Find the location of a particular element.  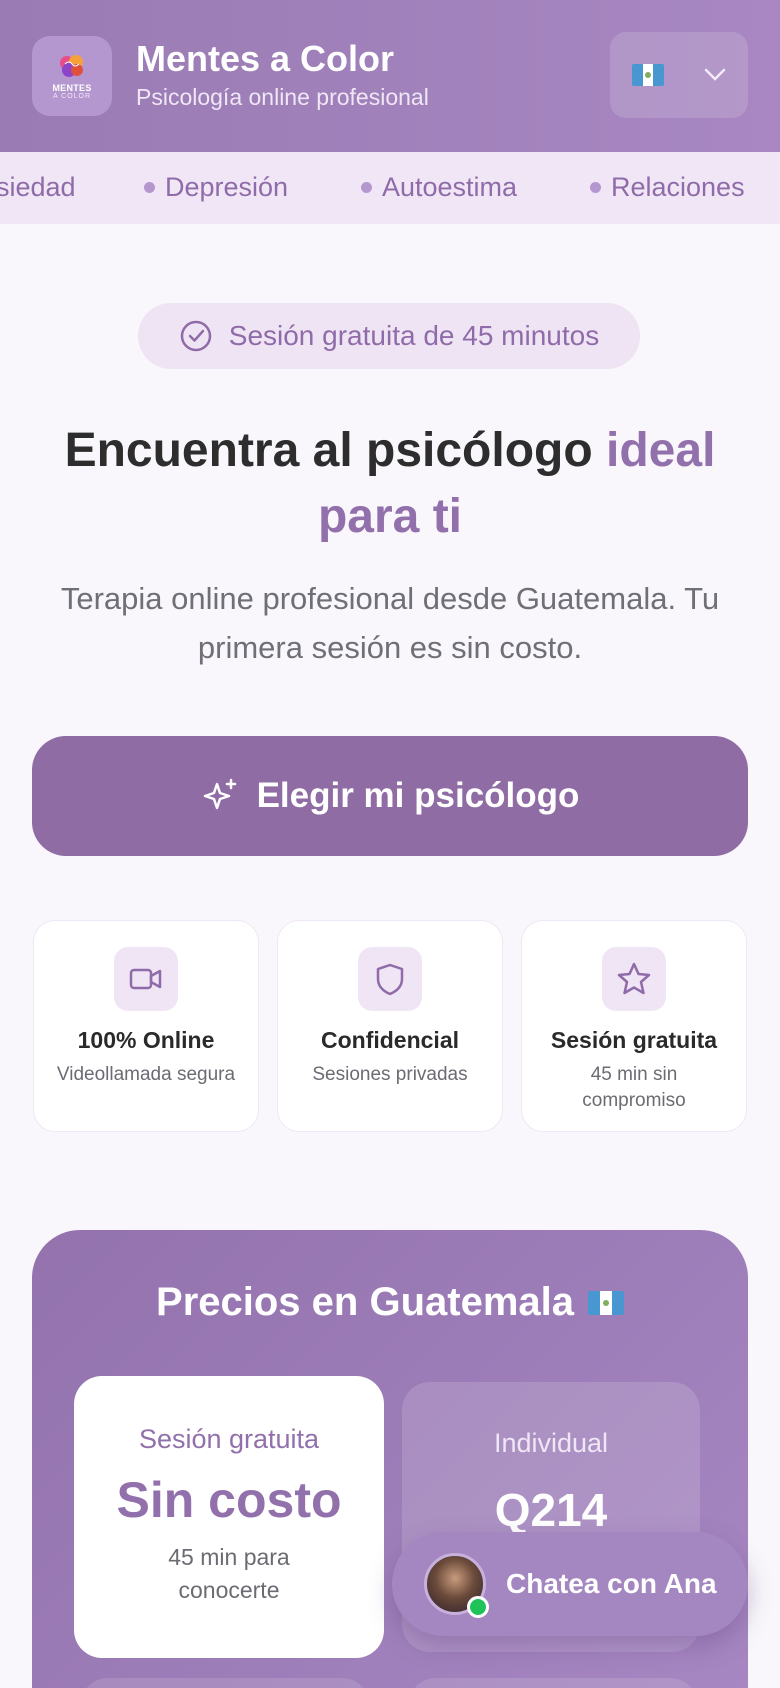

topics-ticker: siedad Depresión Autoestima Relaciones is located at coordinates (390, 188).